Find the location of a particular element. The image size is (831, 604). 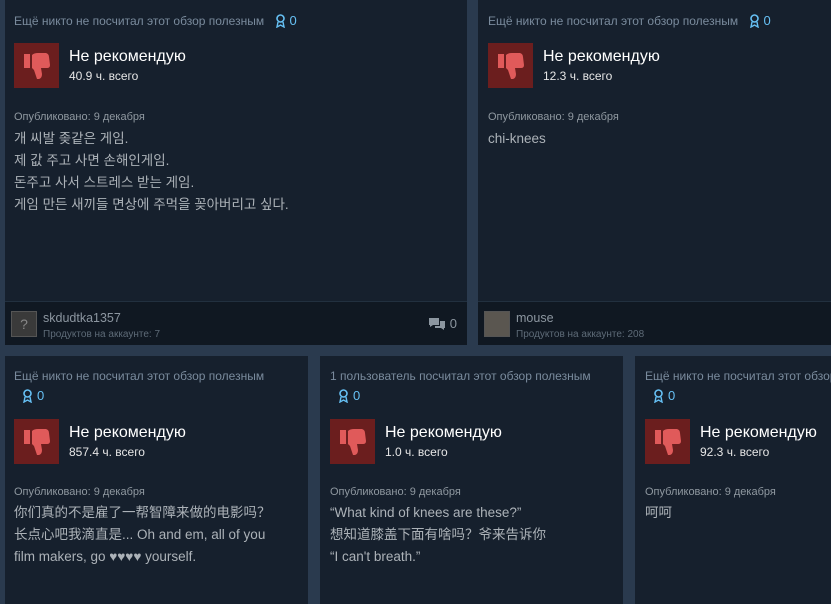

verdict: Не рекомендую 40.9 ч. всего is located at coordinates (100, 65).